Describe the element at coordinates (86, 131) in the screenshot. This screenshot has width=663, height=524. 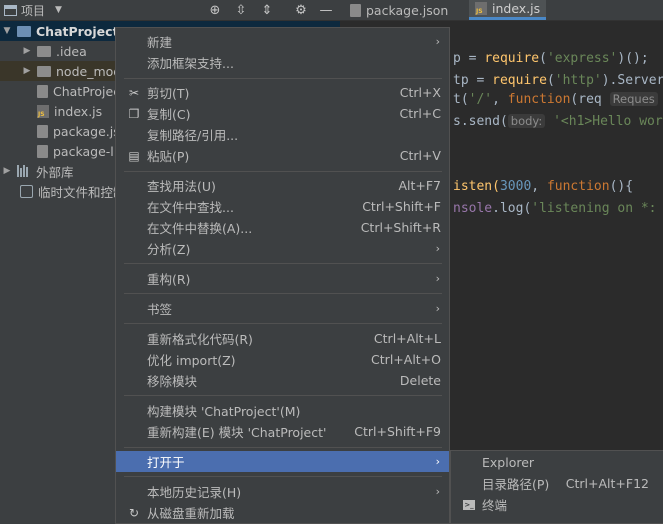
I see `tree-item-label: package.js` at that location.